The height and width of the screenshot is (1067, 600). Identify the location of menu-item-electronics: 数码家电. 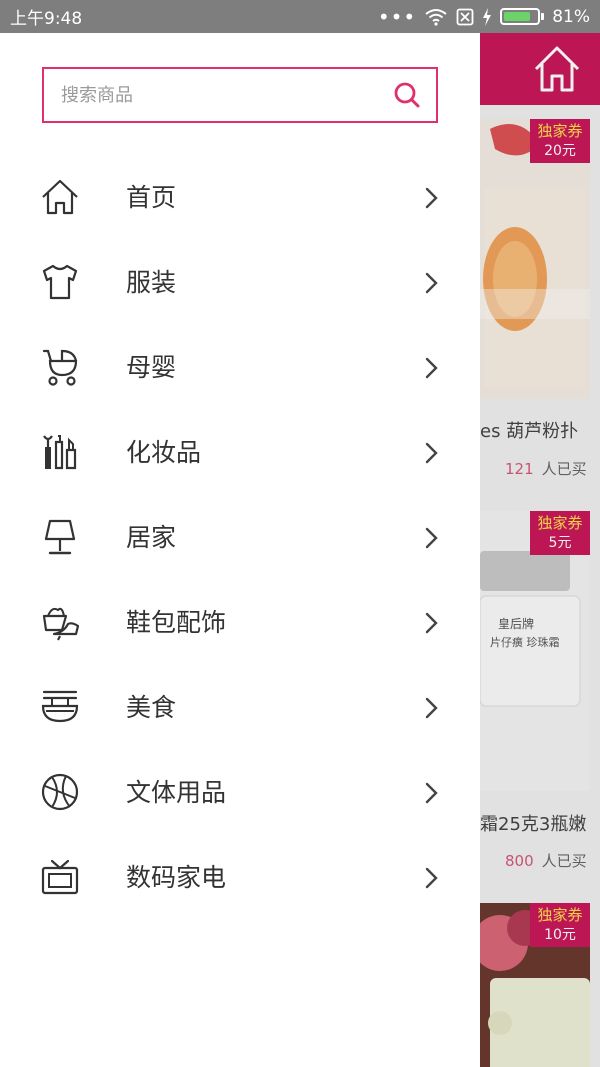
(240, 875).